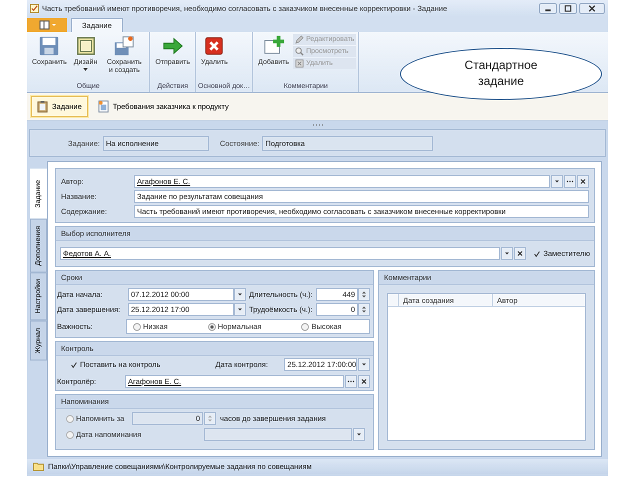 The height and width of the screenshot is (479, 638). I want to click on floppy-doc-icon, so click(124, 46).